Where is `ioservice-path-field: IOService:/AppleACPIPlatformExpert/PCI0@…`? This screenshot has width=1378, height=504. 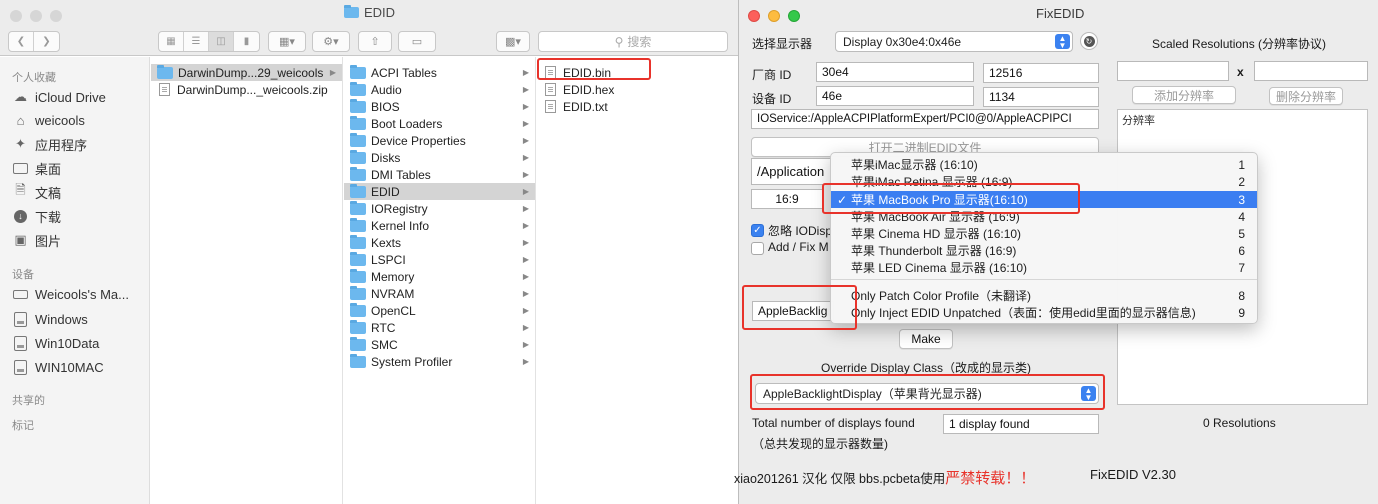 ioservice-path-field: IOService:/AppleACPIPlatformExpert/PCI0@… is located at coordinates (925, 119).